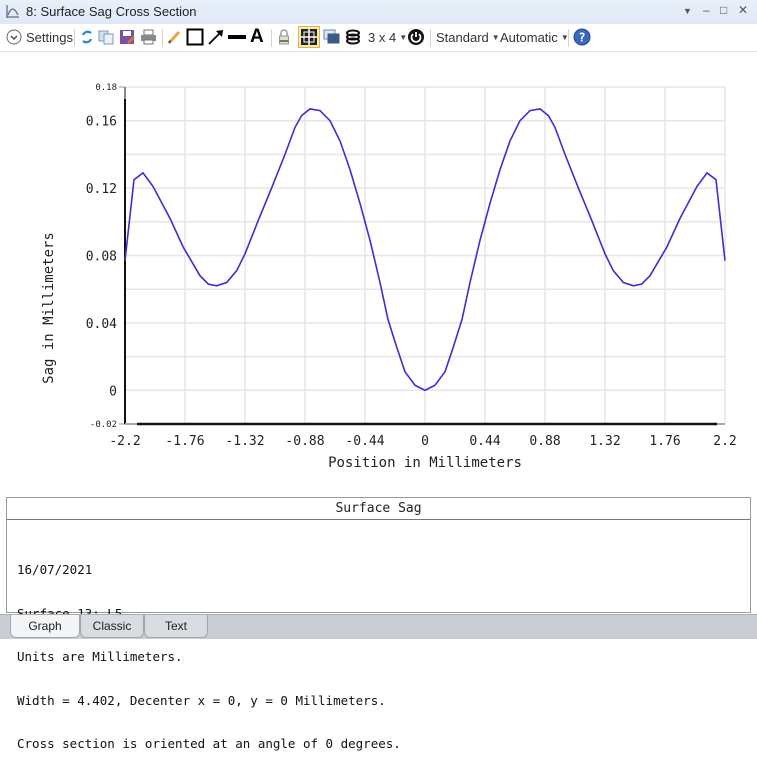  Describe the element at coordinates (111, 11) in the screenshot. I see `window-title: 8: Surface Sag Cross Section` at that location.